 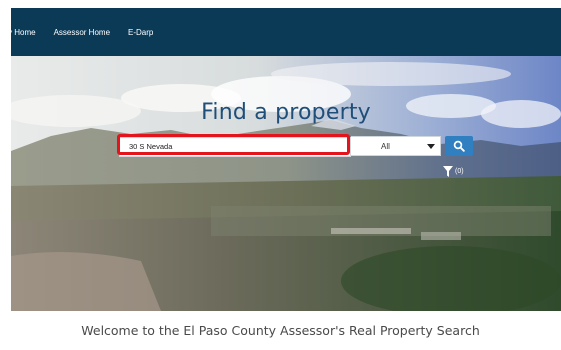 I want to click on search-icon, so click(x=459, y=146).